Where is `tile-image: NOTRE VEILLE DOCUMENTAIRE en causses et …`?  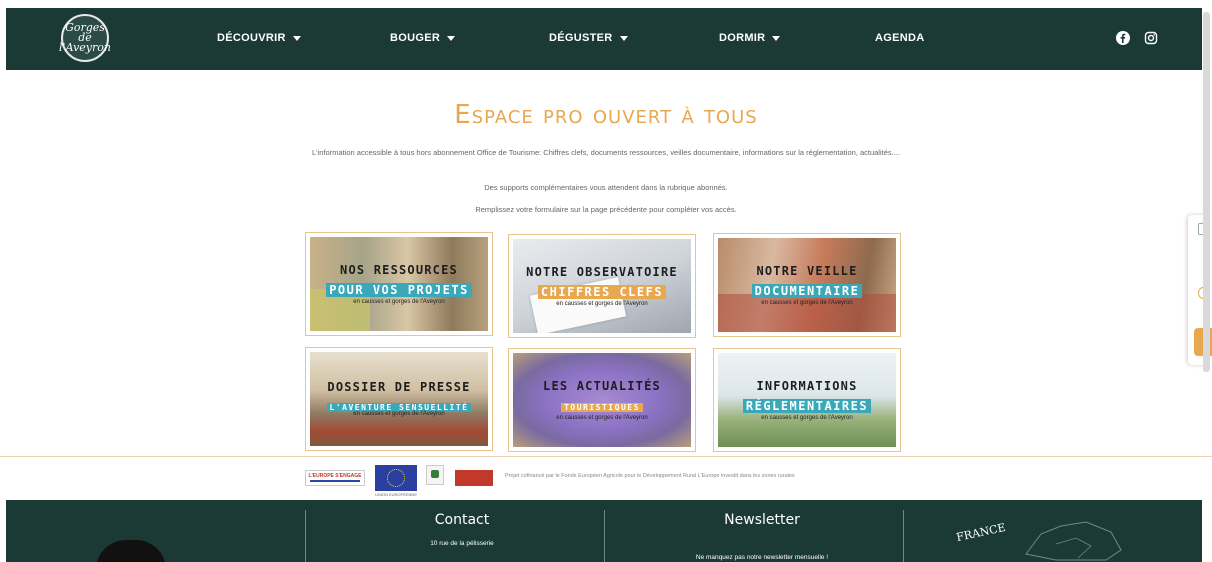
tile-image: NOTRE VEILLE DOCUMENTAIRE en causses et … is located at coordinates (807, 285).